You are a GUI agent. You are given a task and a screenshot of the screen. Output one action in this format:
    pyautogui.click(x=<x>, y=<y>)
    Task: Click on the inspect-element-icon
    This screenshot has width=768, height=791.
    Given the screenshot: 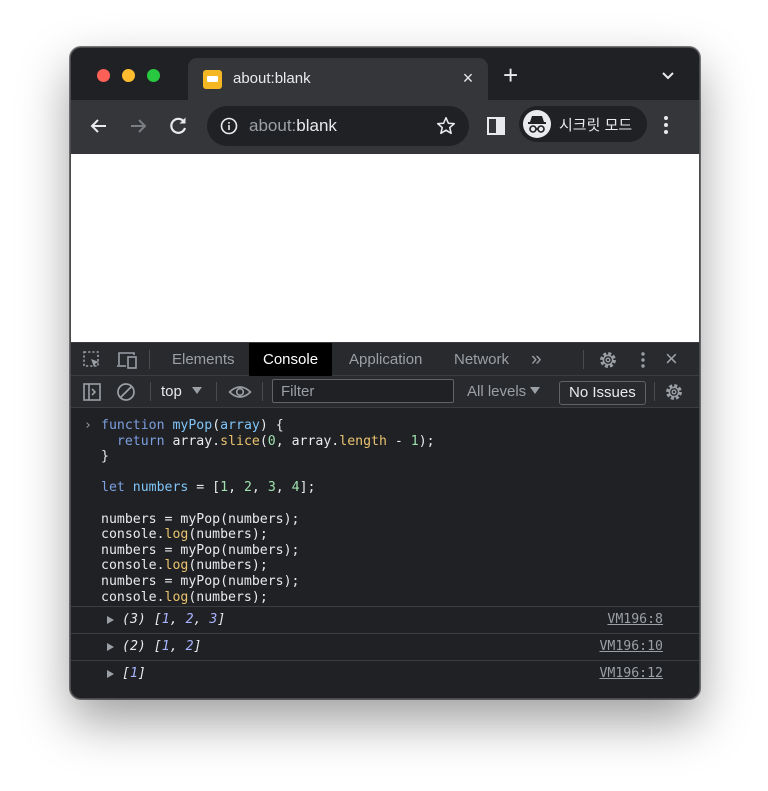 What is the action you would take?
    pyautogui.click(x=92, y=362)
    